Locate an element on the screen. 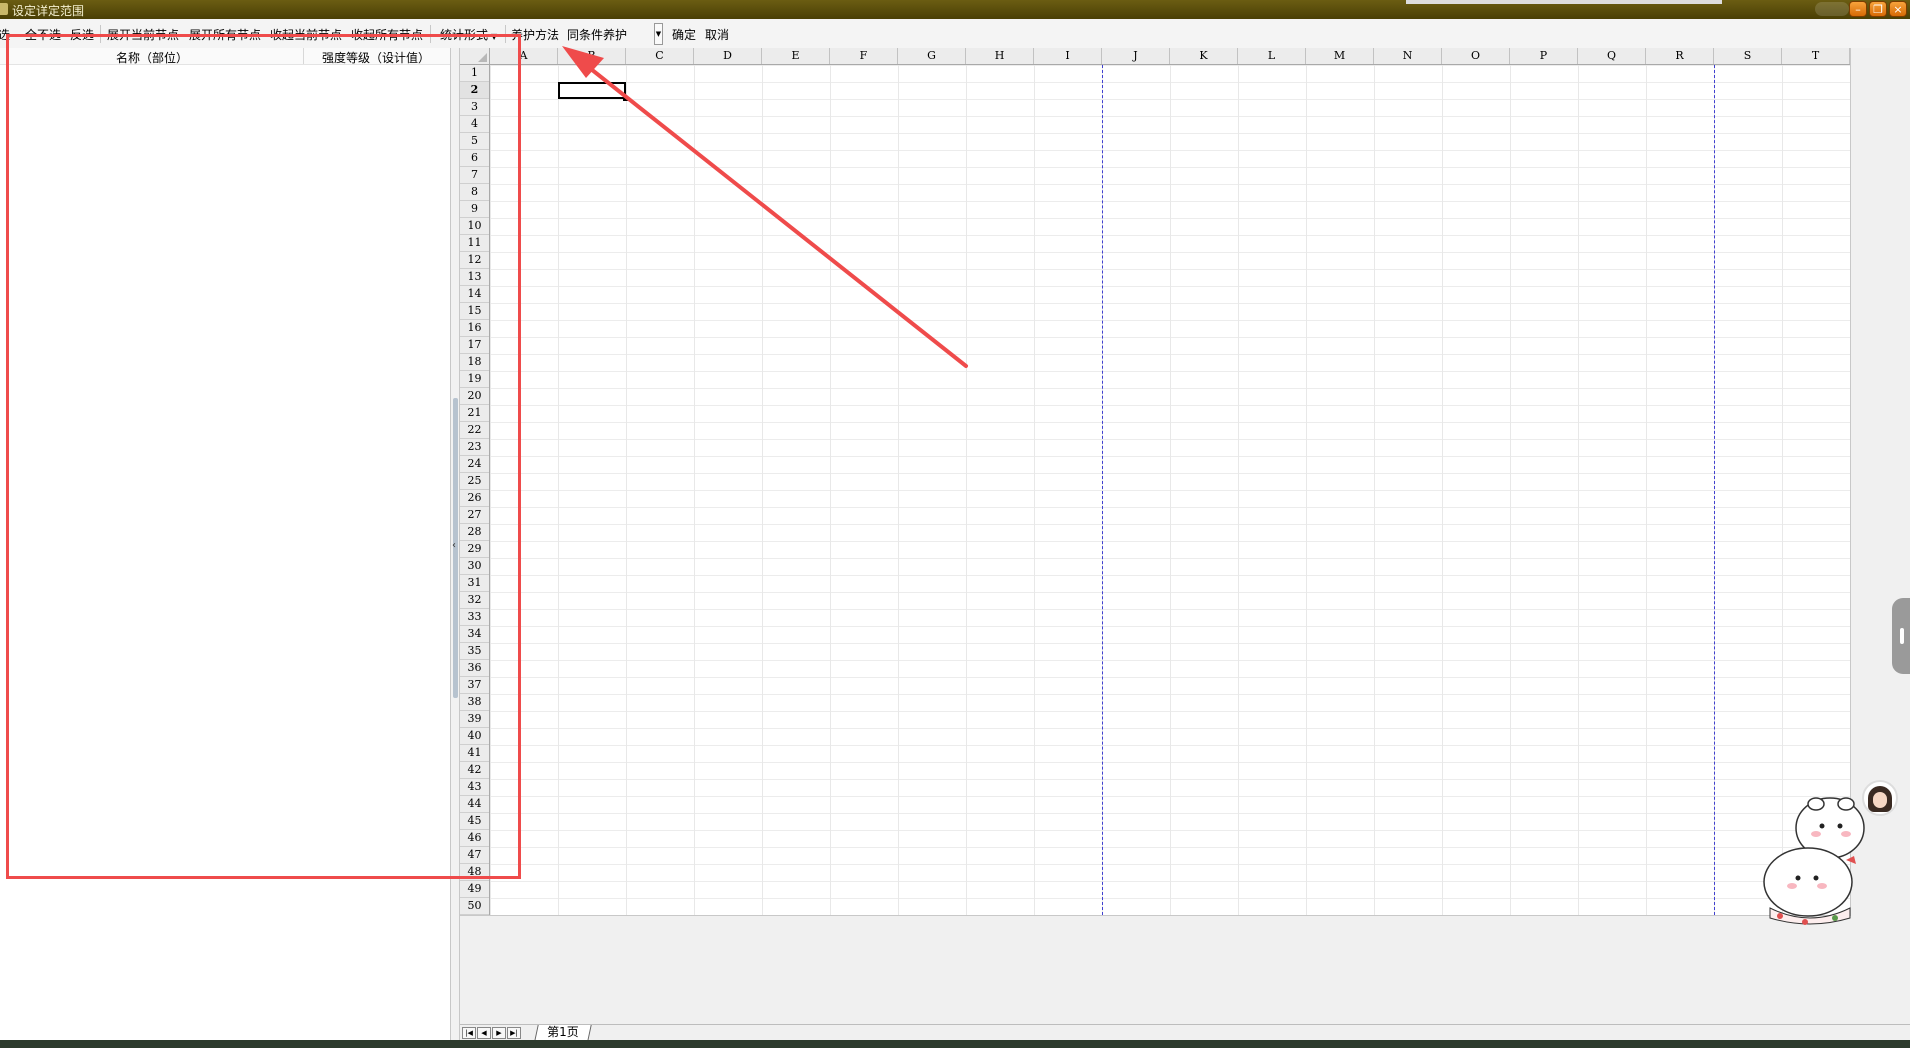  confirm-button: 确定 is located at coordinates (684, 34).